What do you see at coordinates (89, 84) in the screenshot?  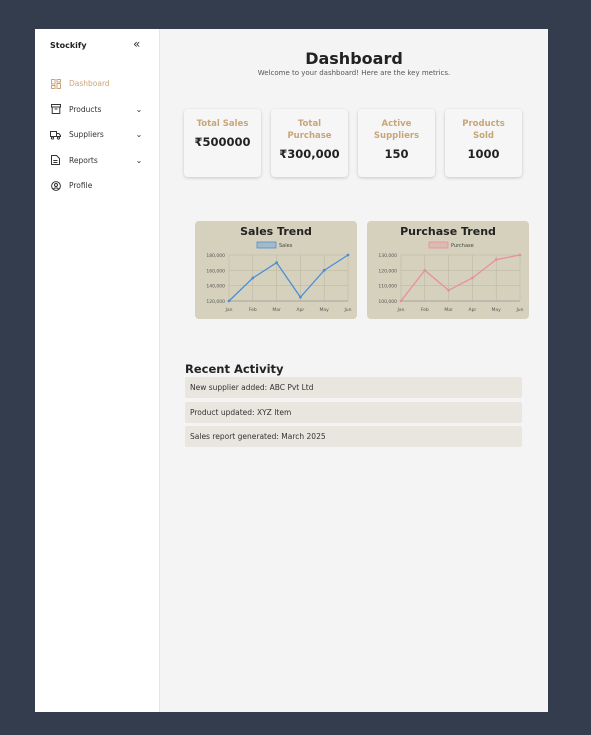 I see `sidebar-item-label: Dashboard` at bounding box center [89, 84].